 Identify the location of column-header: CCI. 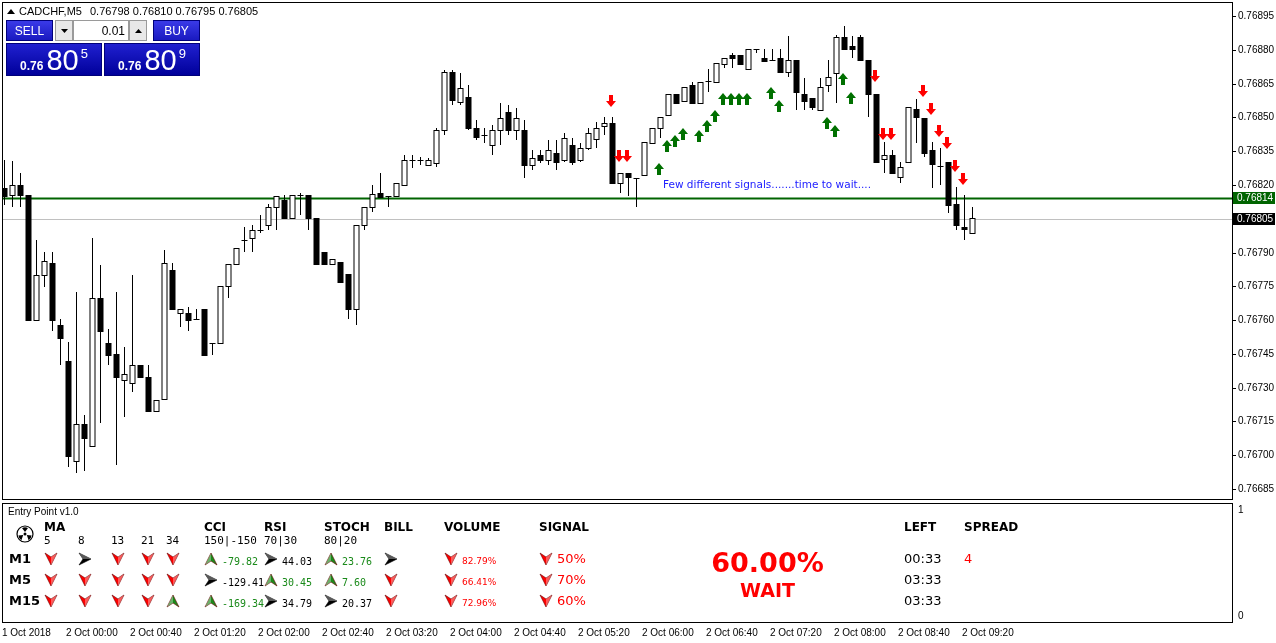
(216, 527).